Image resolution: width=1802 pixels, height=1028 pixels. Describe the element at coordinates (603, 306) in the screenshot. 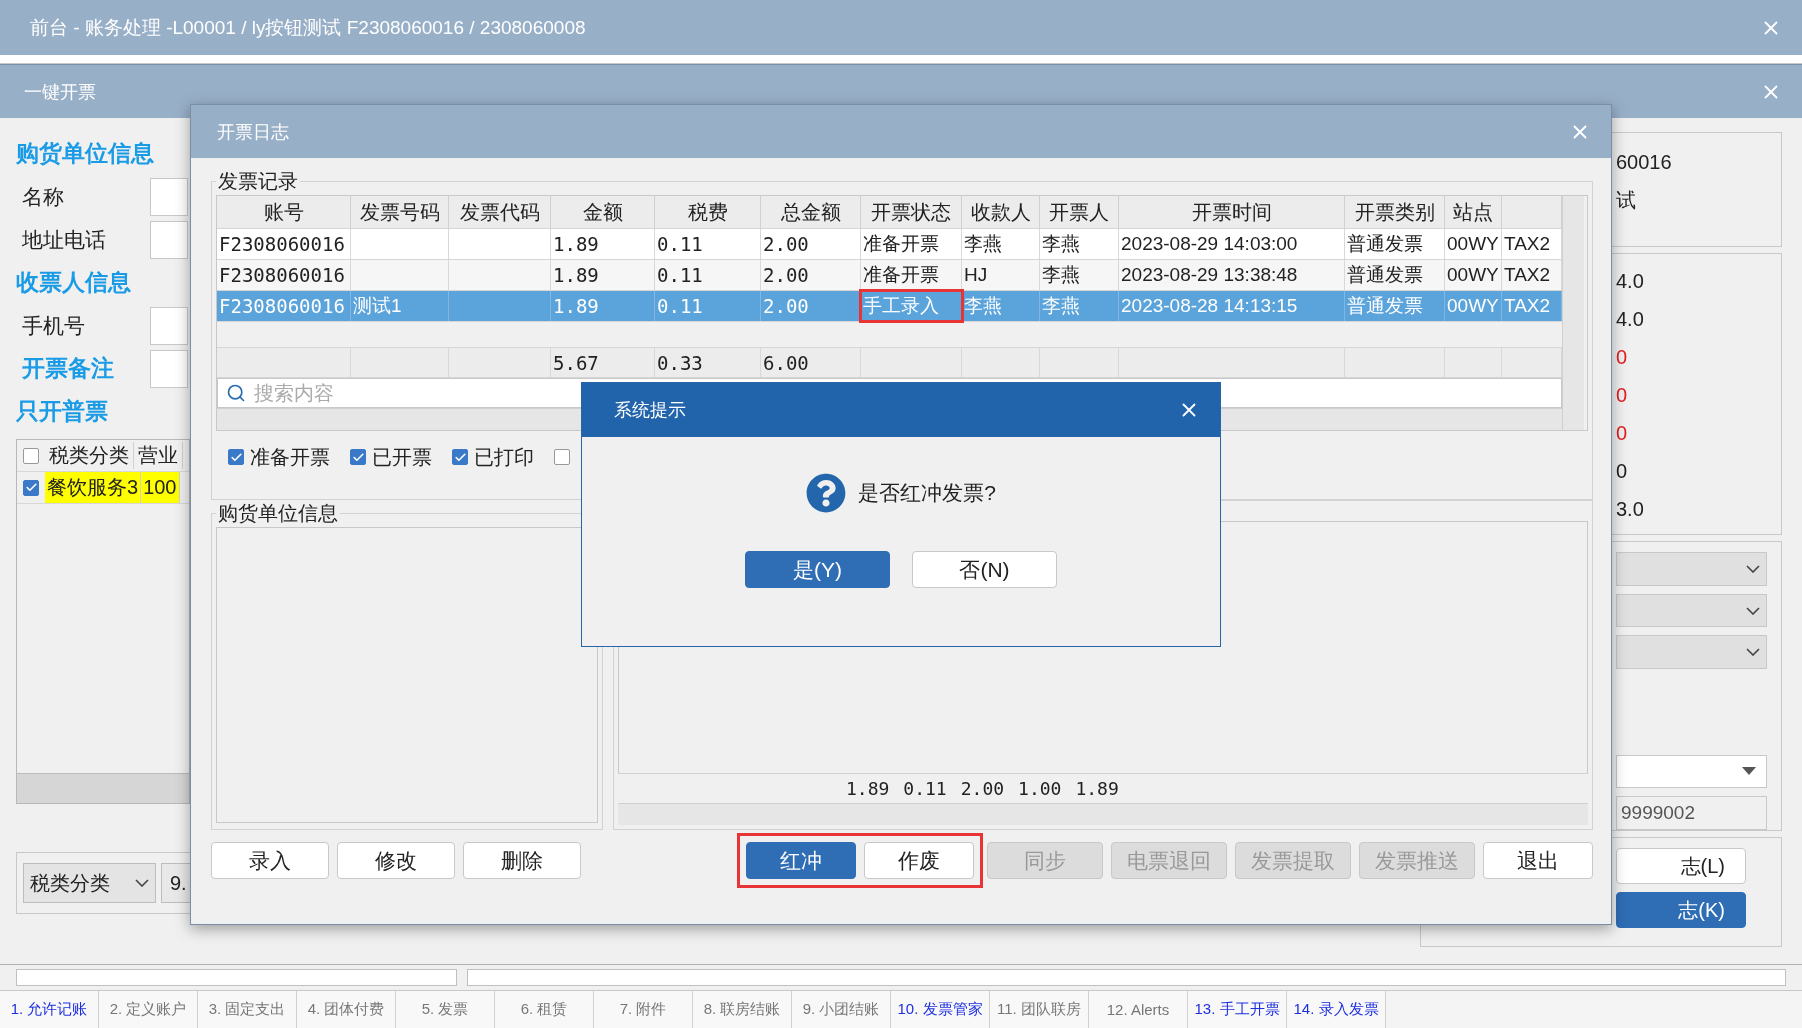

I see `table-cell: 1.89` at that location.